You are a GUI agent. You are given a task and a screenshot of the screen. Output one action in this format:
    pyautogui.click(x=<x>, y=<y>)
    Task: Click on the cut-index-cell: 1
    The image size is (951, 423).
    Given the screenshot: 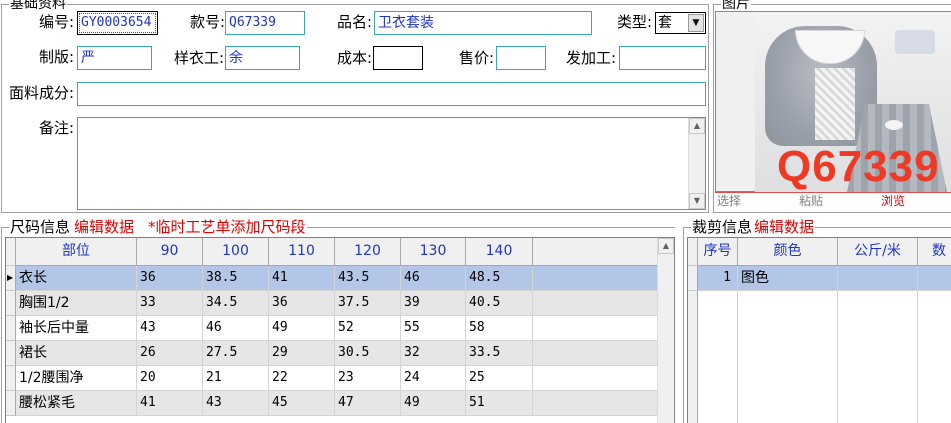 What is the action you would take?
    pyautogui.click(x=718, y=278)
    